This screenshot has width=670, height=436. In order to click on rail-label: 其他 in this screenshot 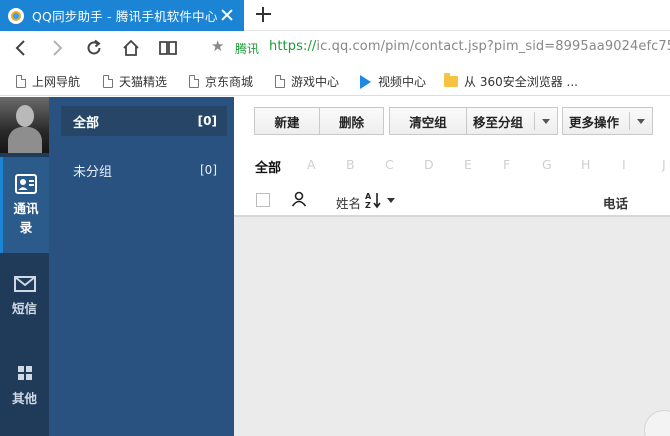, I will do `click(24, 398)`.